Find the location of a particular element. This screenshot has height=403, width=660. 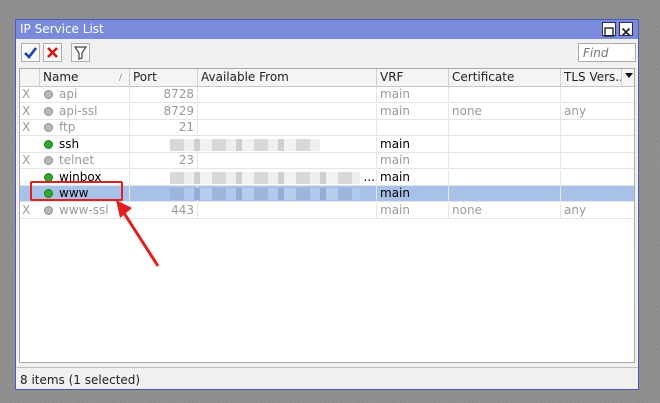

cell-port: 23 is located at coordinates (164, 161).